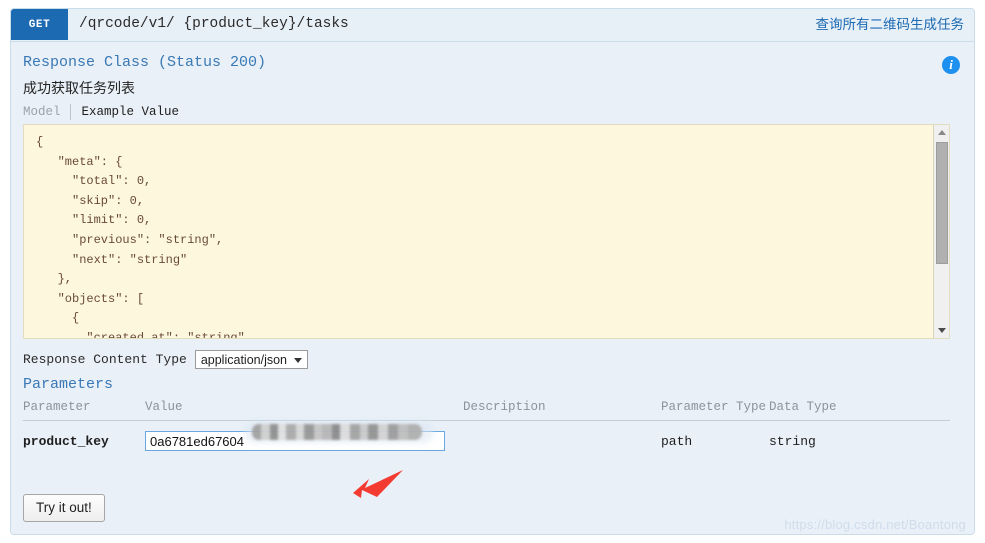 The image size is (985, 543). Describe the element at coordinates (145, 62) in the screenshot. I see `response-class-title: Response Class (Status 200)` at that location.